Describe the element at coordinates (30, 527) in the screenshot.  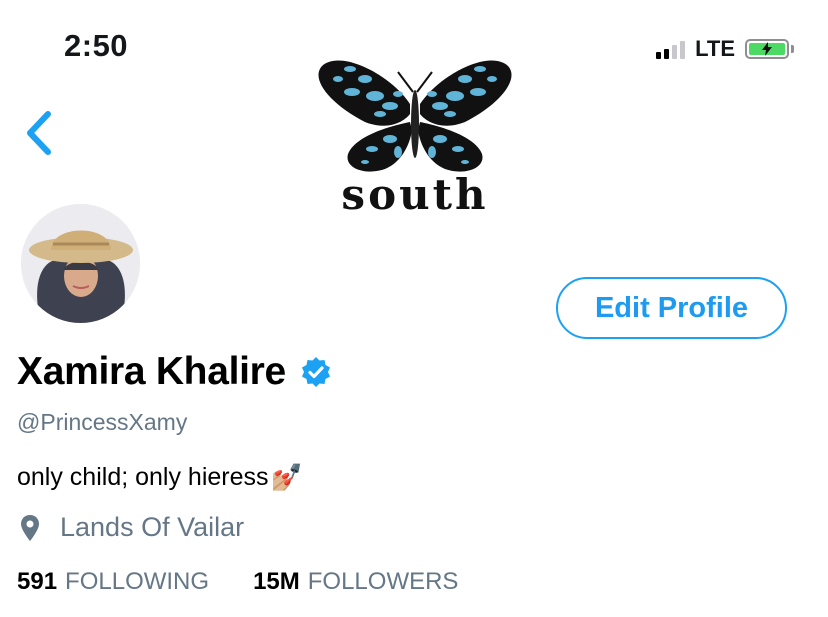
I see `location-pin-icon` at that location.